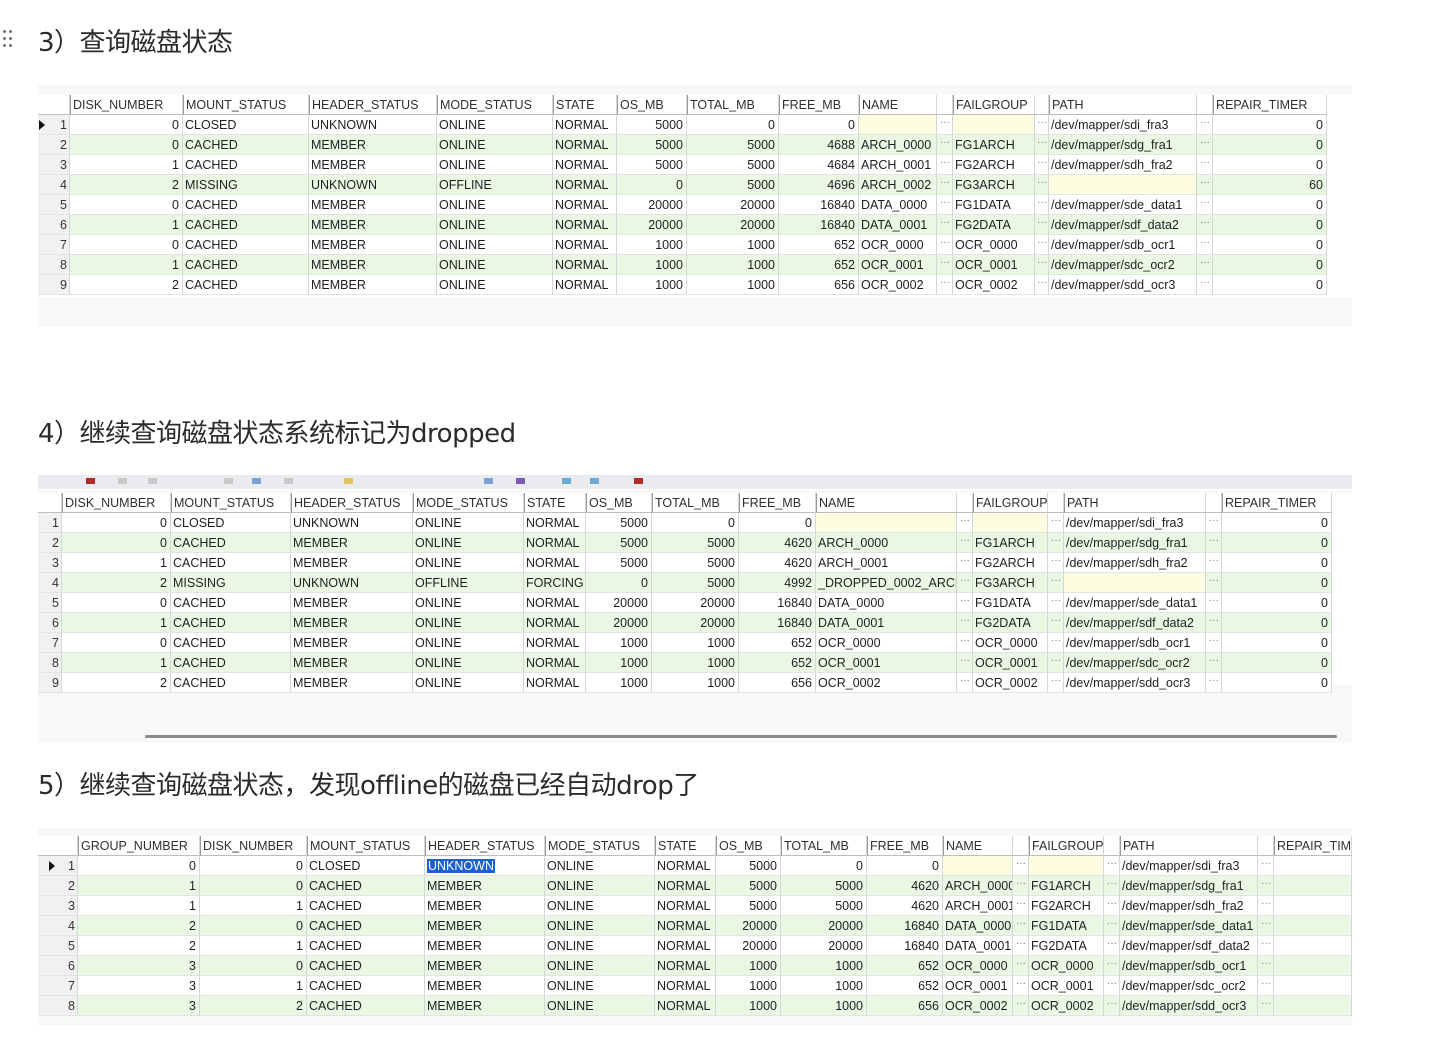 This screenshot has height=1043, width=1451. Describe the element at coordinates (468, 583) in the screenshot. I see `cell-mode-status: OFFLINE` at that location.